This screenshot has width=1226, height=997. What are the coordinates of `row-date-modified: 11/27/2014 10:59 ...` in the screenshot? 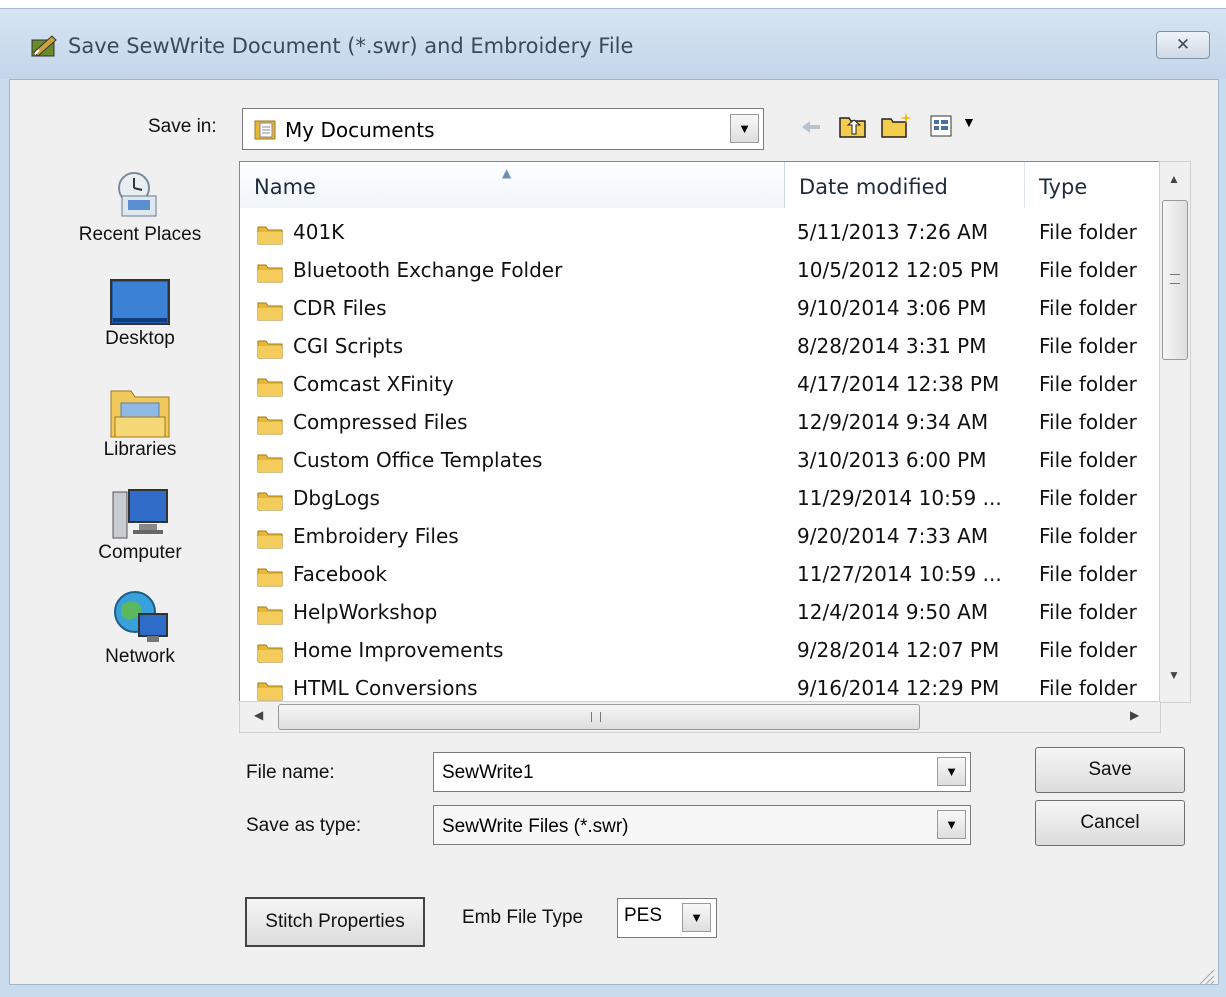 It's located at (899, 574).